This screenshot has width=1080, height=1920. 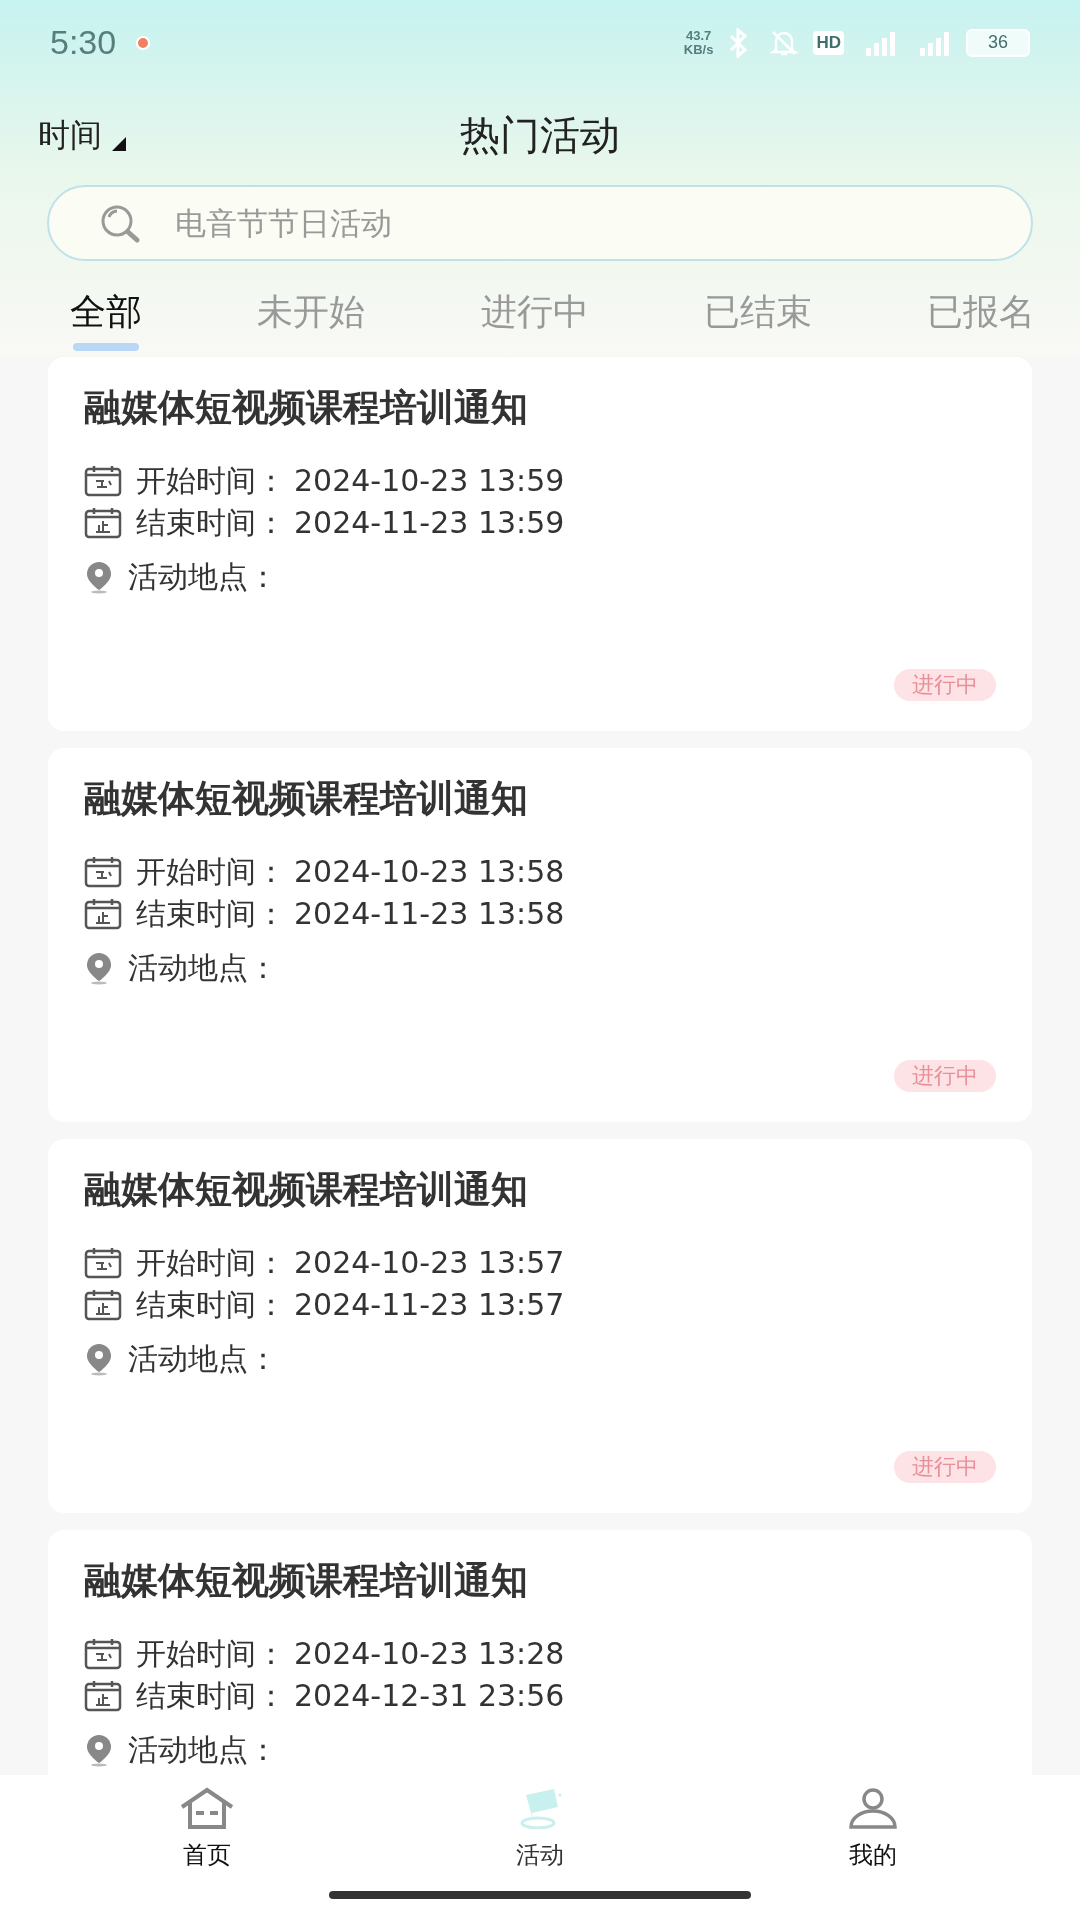 I want to click on notification-icon, so click(x=143, y=42).